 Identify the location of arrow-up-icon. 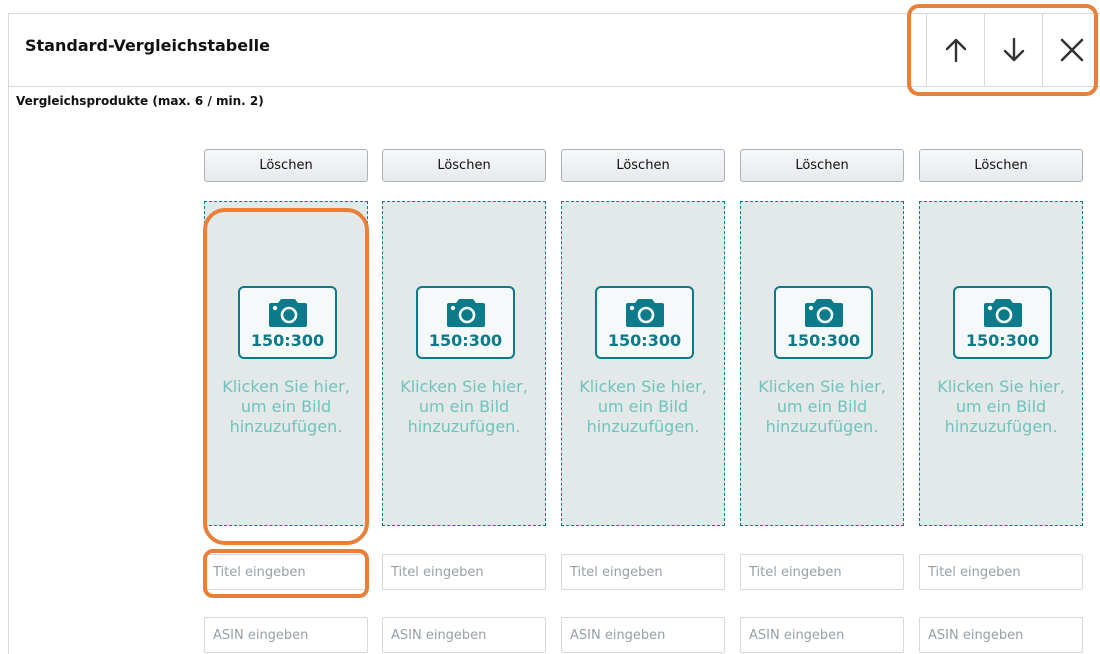
(955, 50).